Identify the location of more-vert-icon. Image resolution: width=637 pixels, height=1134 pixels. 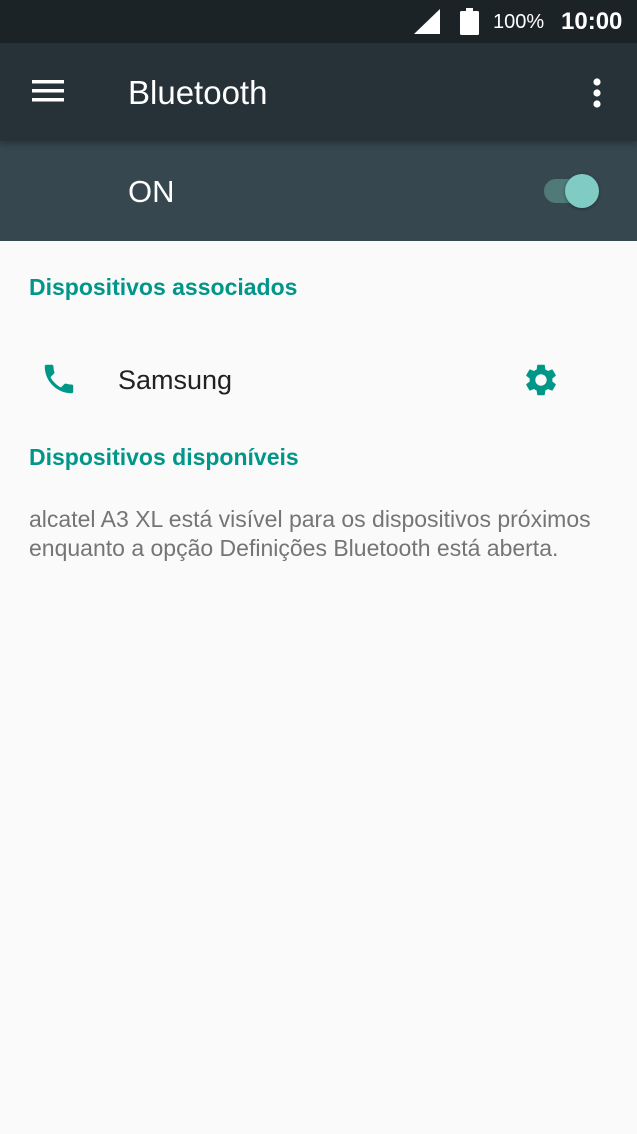
(597, 93).